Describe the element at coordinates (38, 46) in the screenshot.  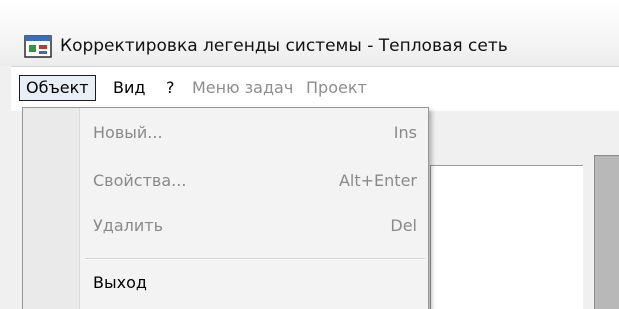
I see `app-window-icon` at that location.